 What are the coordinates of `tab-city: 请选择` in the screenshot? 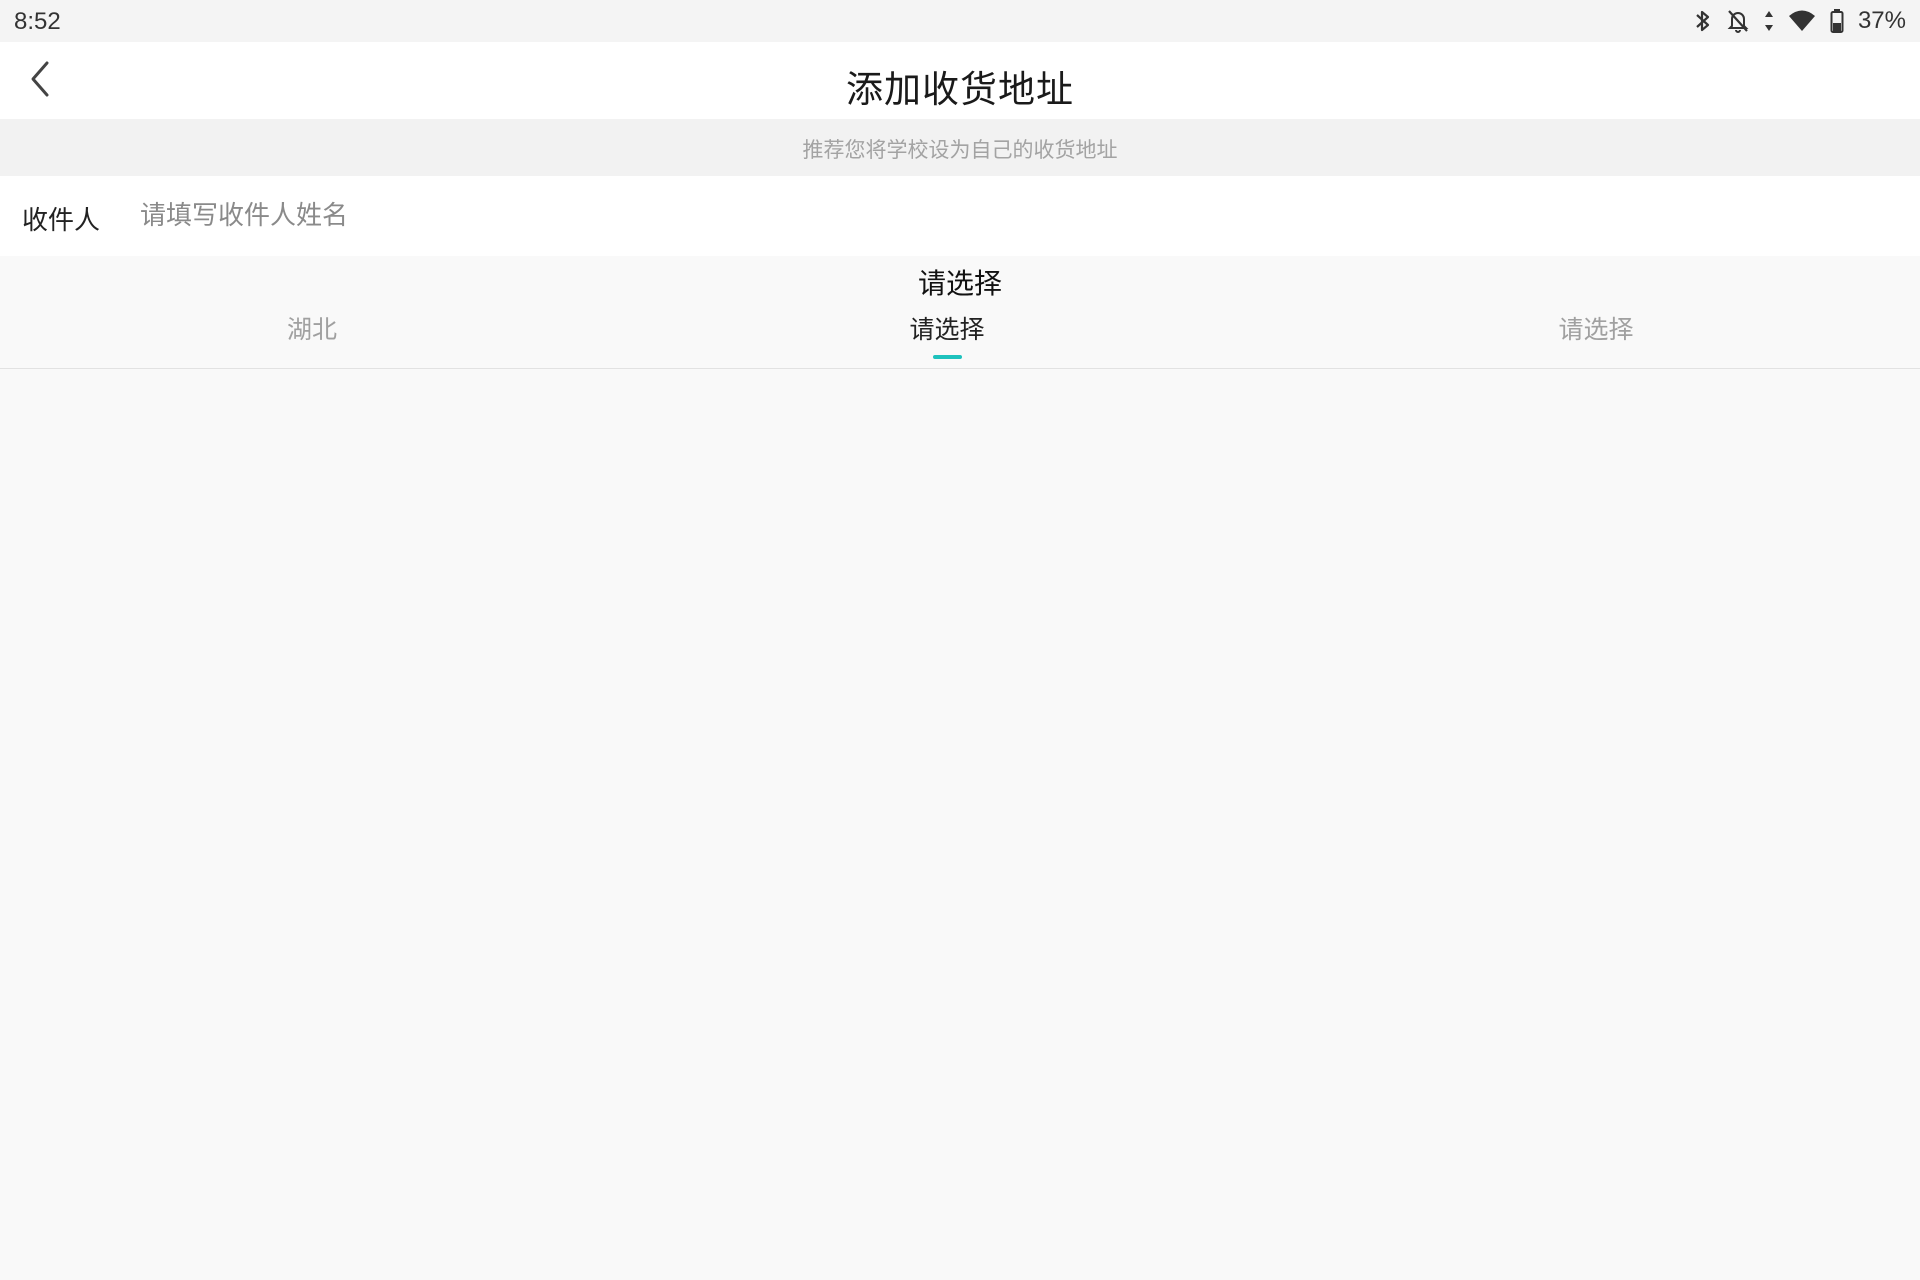 It's located at (946, 328).